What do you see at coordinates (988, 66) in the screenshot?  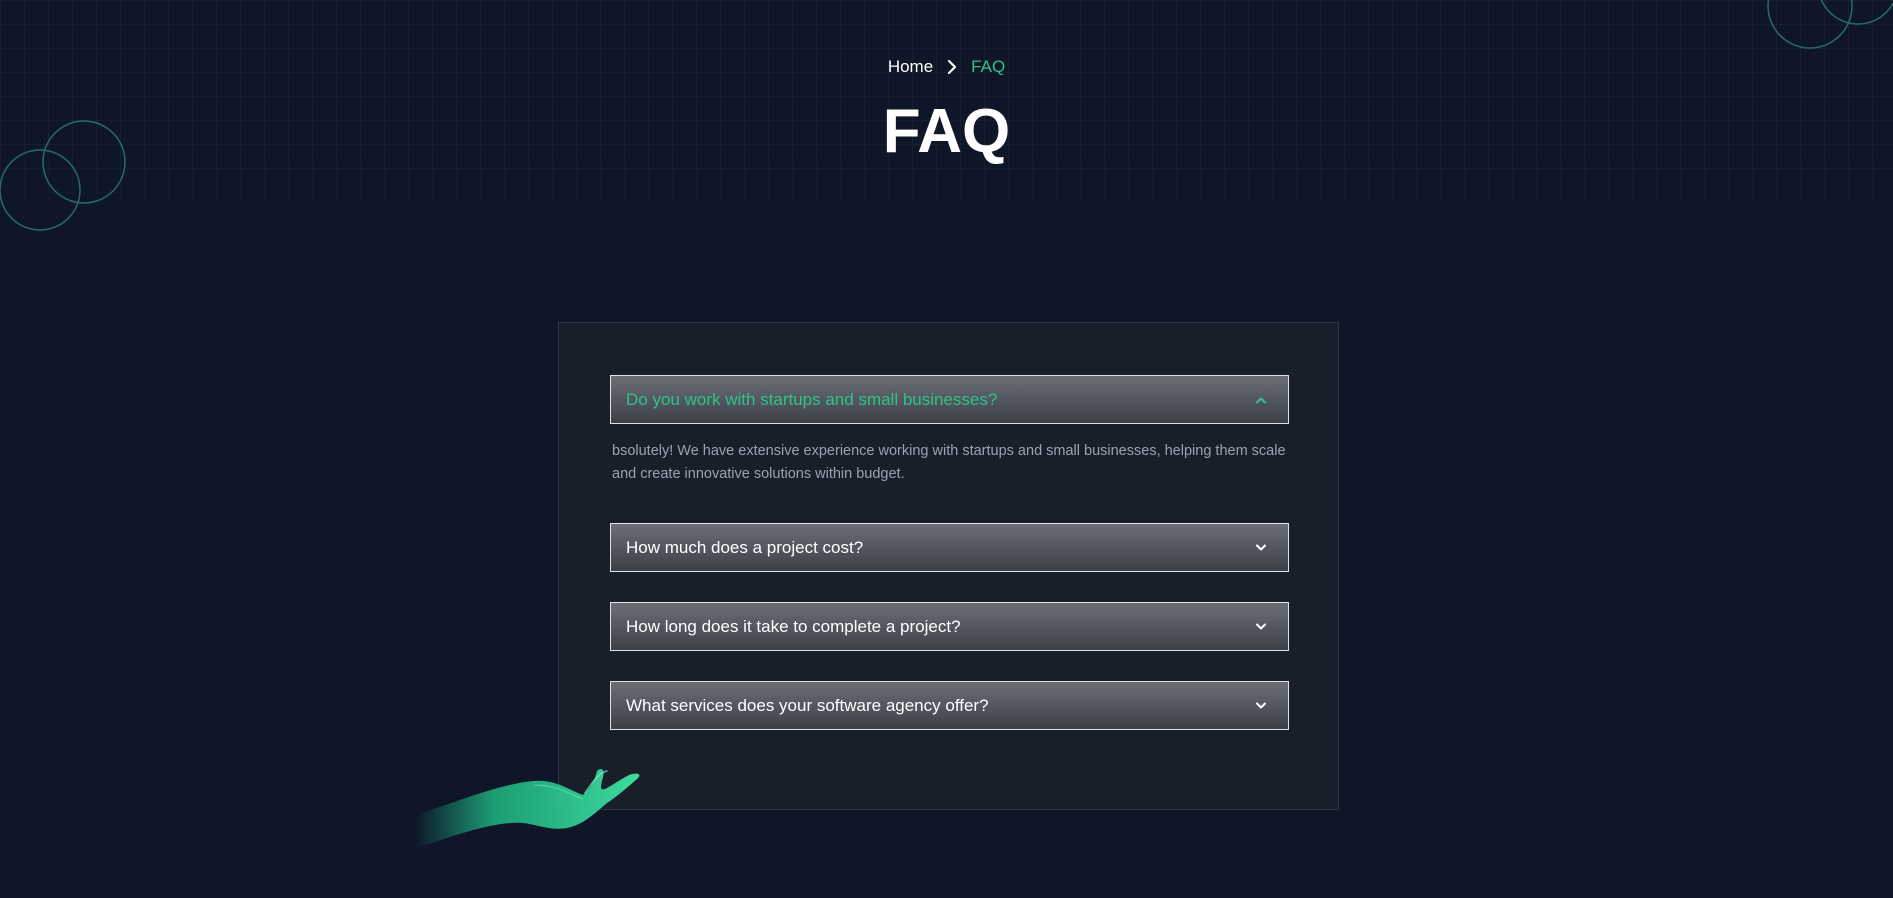 I see `breadcrumb-current: FAQ` at bounding box center [988, 66].